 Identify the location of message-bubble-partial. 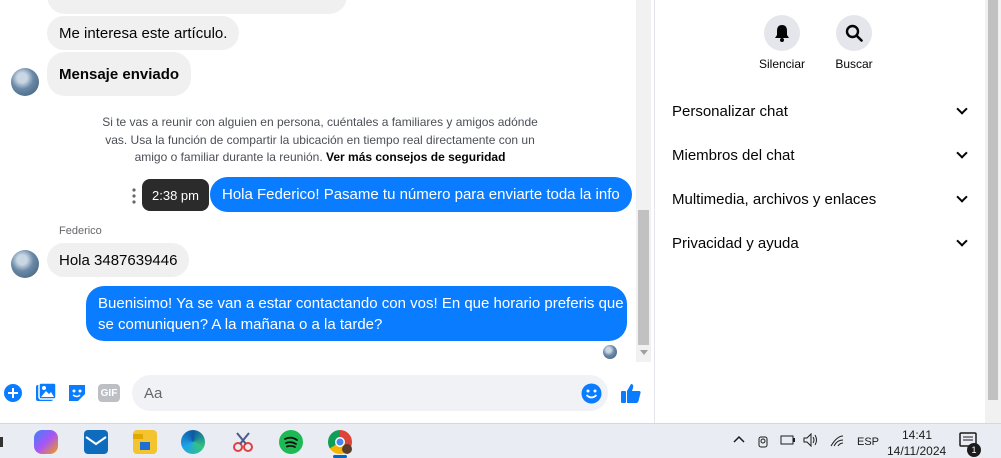
(197, 7).